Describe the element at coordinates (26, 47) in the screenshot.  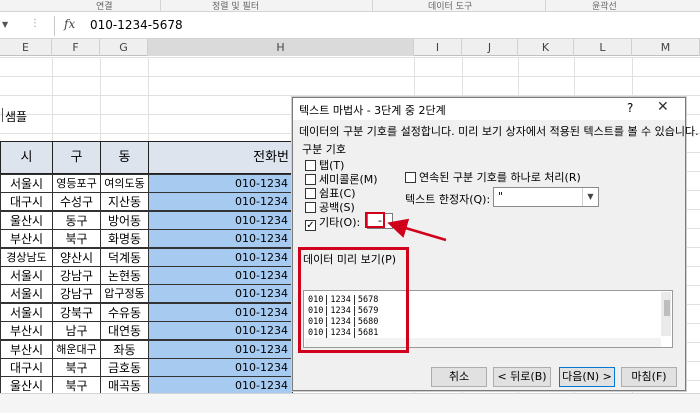
I see `column-header-e: E` at that location.